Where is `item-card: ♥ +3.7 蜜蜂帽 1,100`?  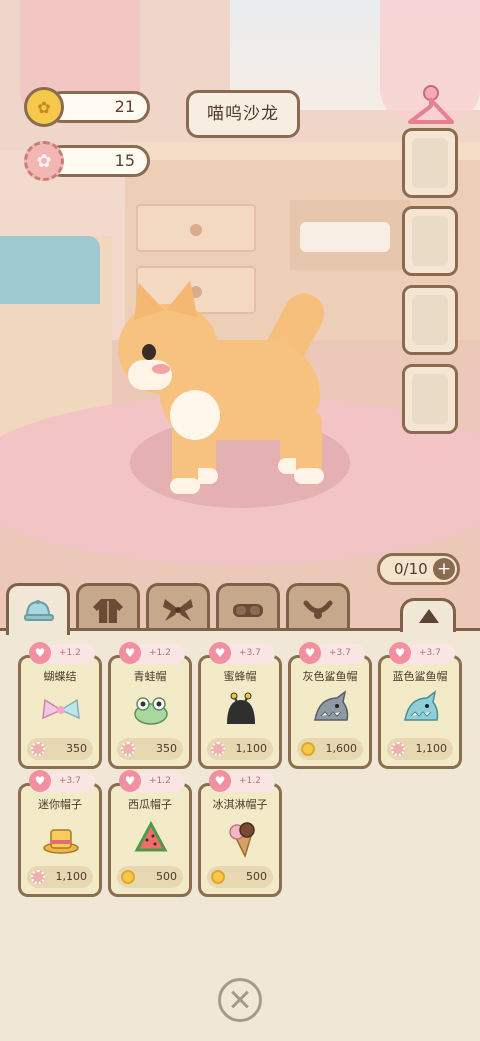
item-card: ♥ +3.7 蜜蜂帽 1,100 is located at coordinates (240, 705).